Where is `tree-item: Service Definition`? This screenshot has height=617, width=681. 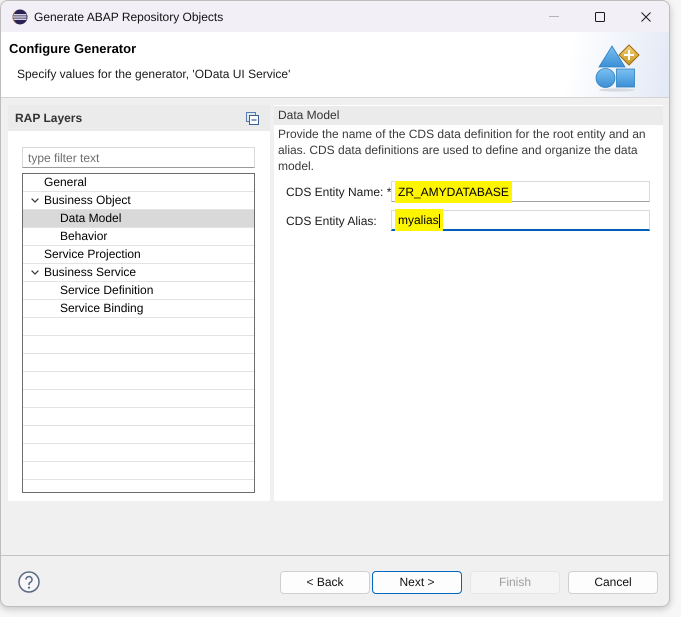 tree-item: Service Definition is located at coordinates (138, 291).